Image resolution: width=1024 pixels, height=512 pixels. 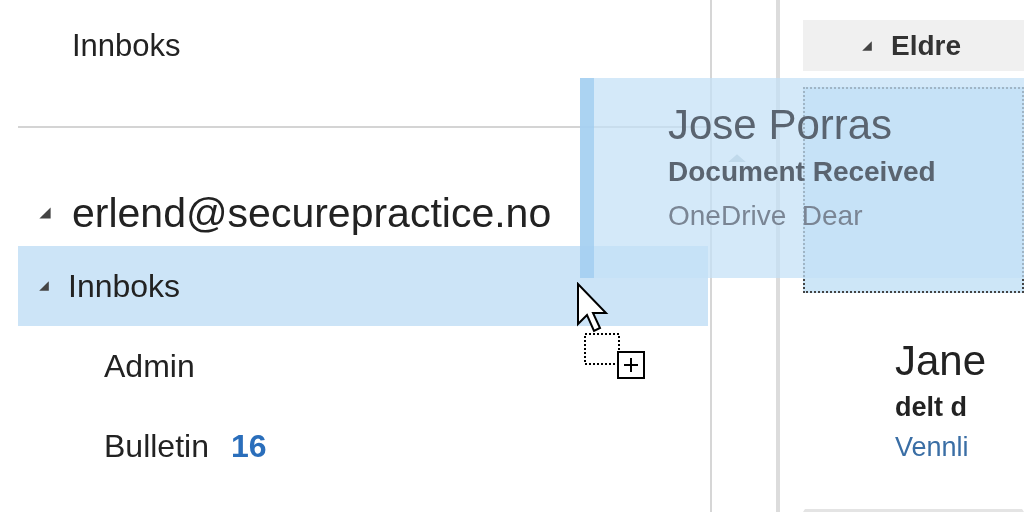 I want to click on preview-text: OneDrive Dear, so click(x=765, y=216).